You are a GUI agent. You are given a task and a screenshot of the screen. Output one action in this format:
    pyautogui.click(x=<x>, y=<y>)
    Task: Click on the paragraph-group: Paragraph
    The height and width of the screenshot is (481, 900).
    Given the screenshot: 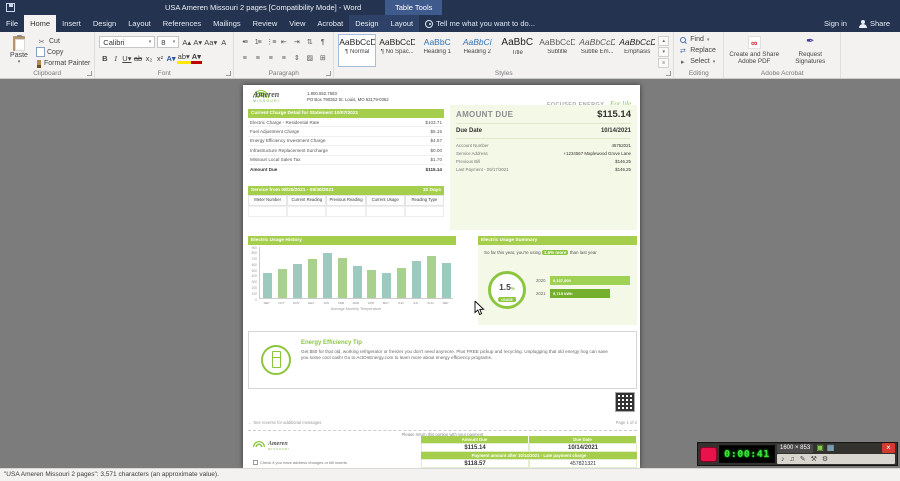 What is the action you would take?
    pyautogui.click(x=284, y=55)
    